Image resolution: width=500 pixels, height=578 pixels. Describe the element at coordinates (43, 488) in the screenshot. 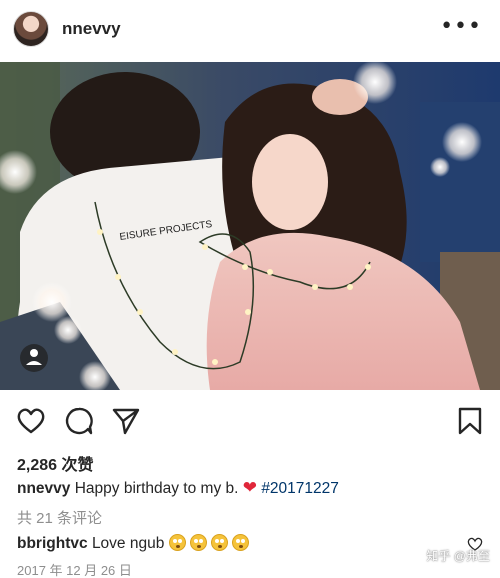

I see `caption-username: nnevvy` at that location.